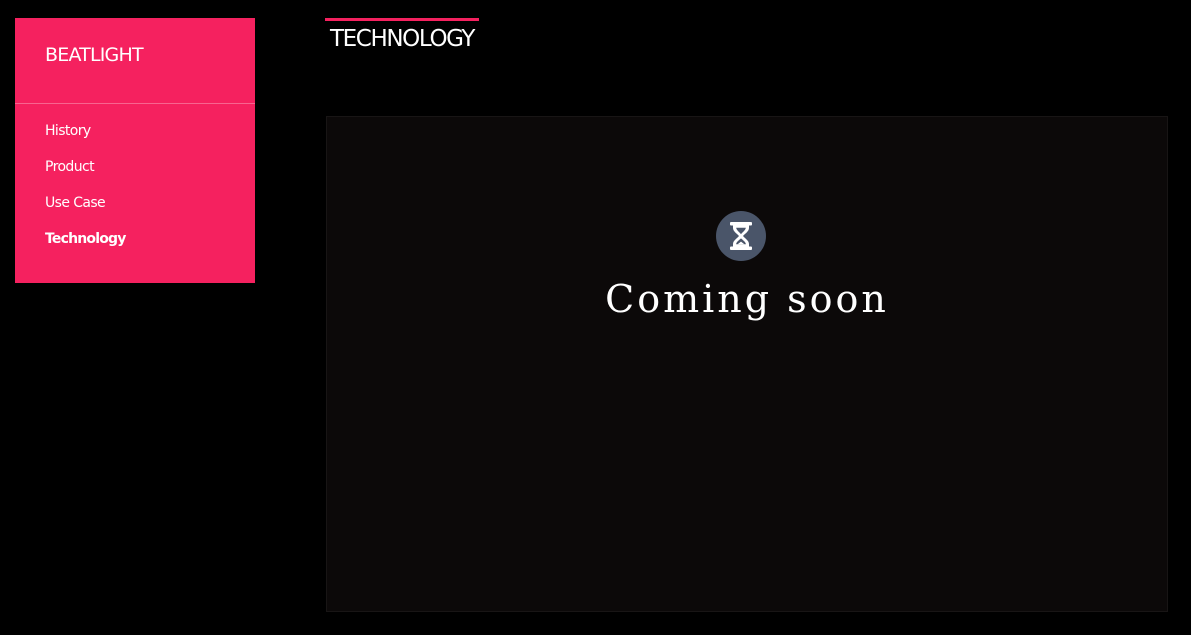 This screenshot has height=635, width=1191. I want to click on page-title: TECHNOLOGY, so click(402, 35).